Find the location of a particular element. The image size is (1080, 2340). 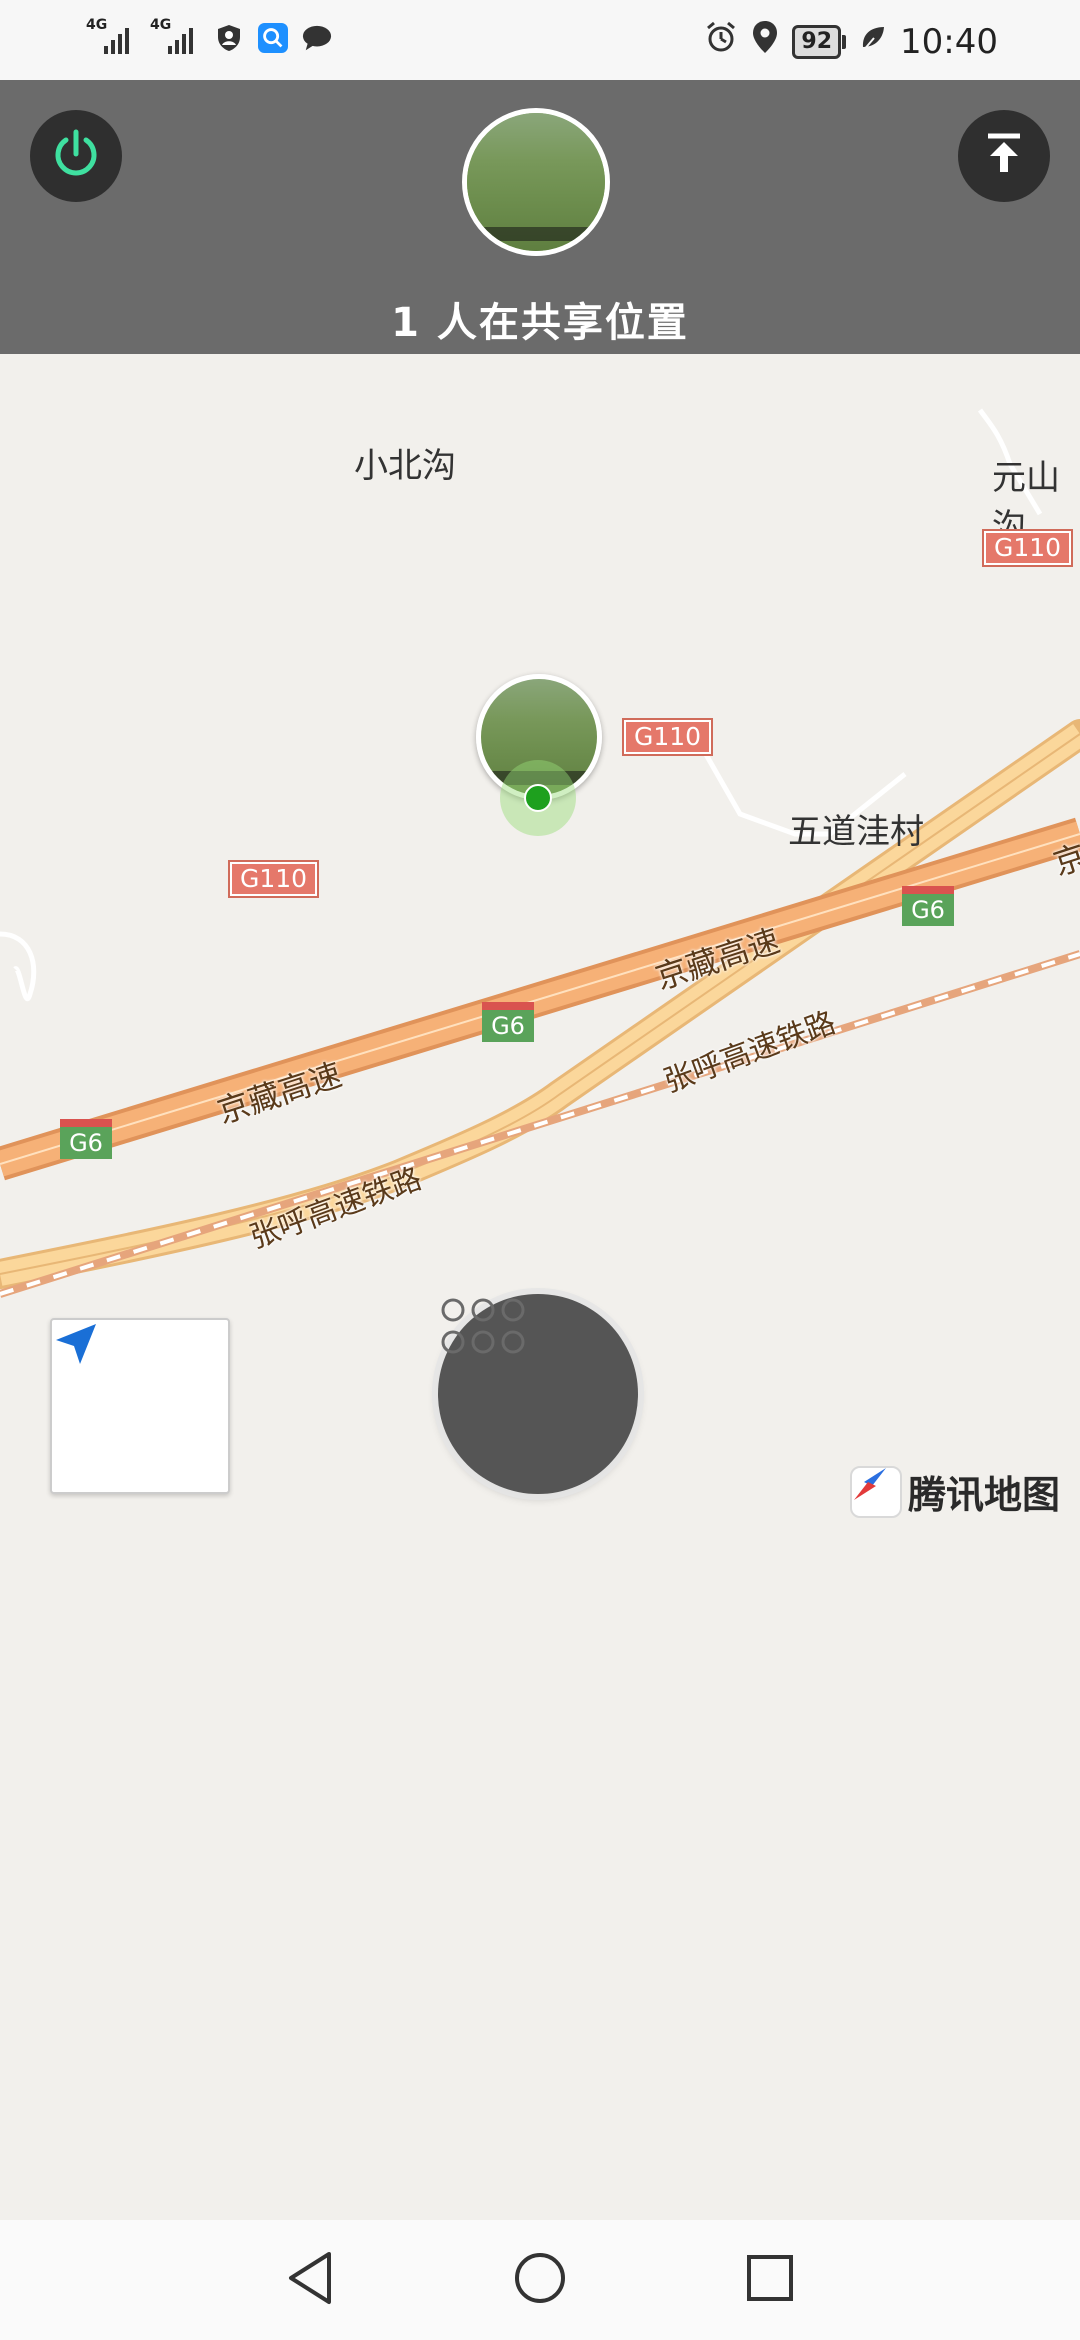

share-count-title: 1 人在共享位置 is located at coordinates (540, 323).